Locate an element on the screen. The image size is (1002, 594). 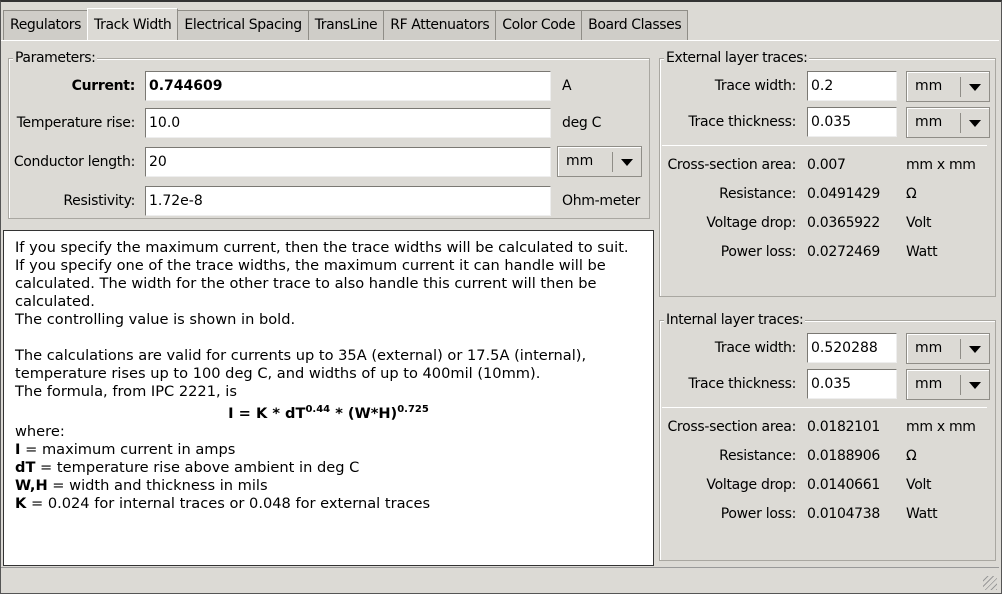
external-trace-width-unit-select: mm is located at coordinates (948, 86).